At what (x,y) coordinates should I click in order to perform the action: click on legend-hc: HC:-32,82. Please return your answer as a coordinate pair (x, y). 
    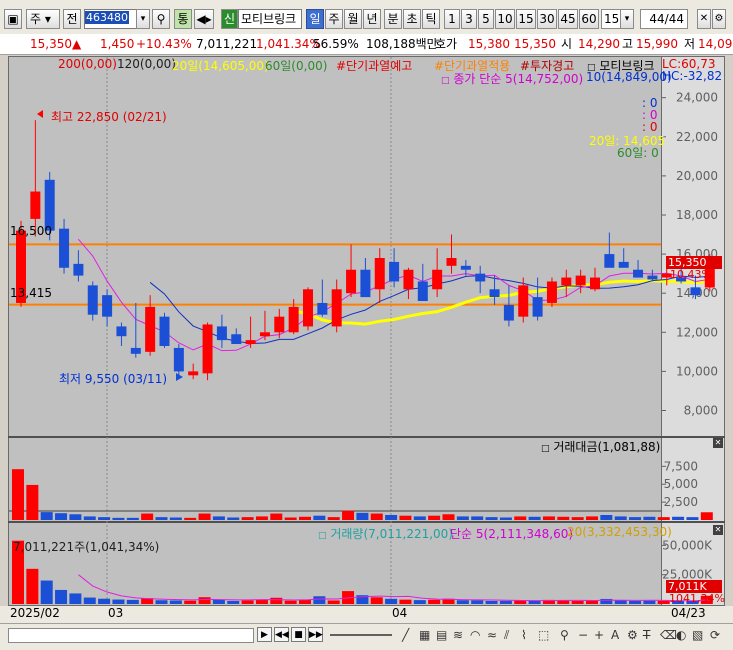
    Looking at the image, I should click on (692, 76).